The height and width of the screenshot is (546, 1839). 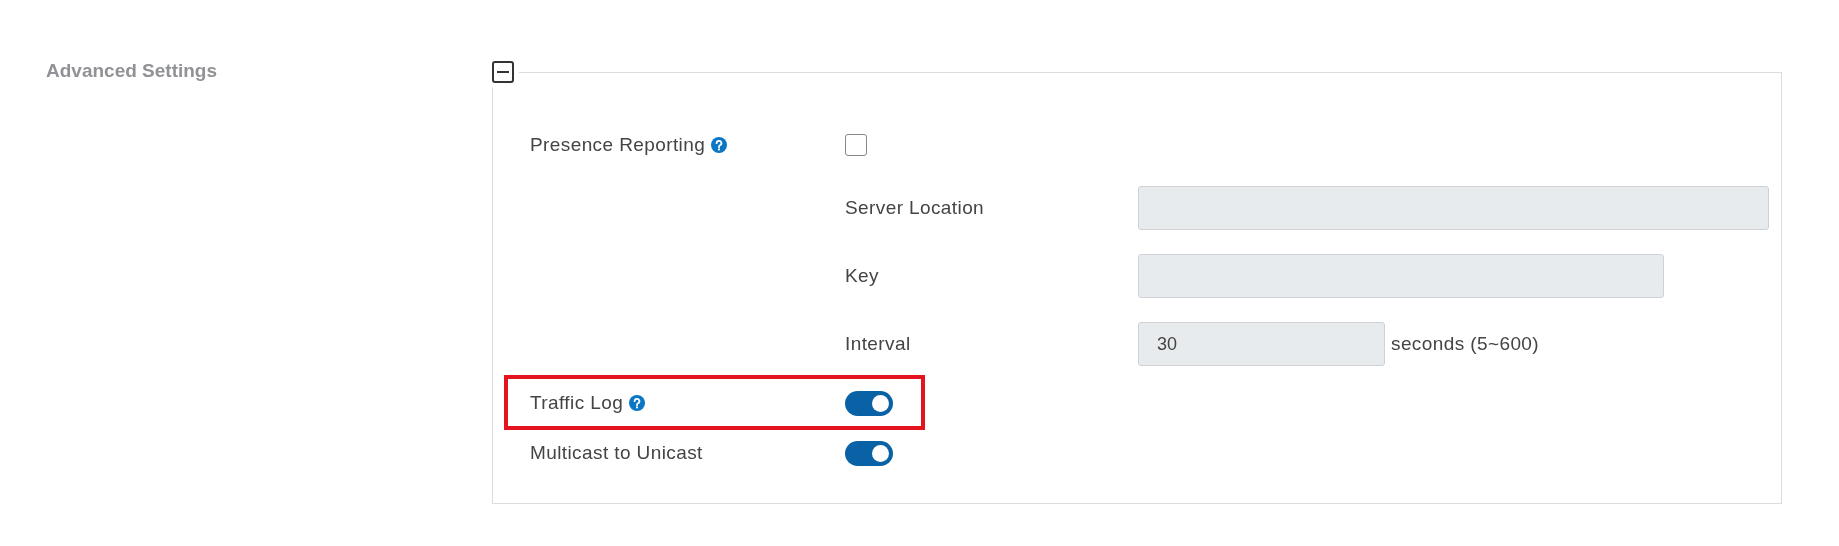 I want to click on unit-hint: seconds (5~600), so click(x=1465, y=344).